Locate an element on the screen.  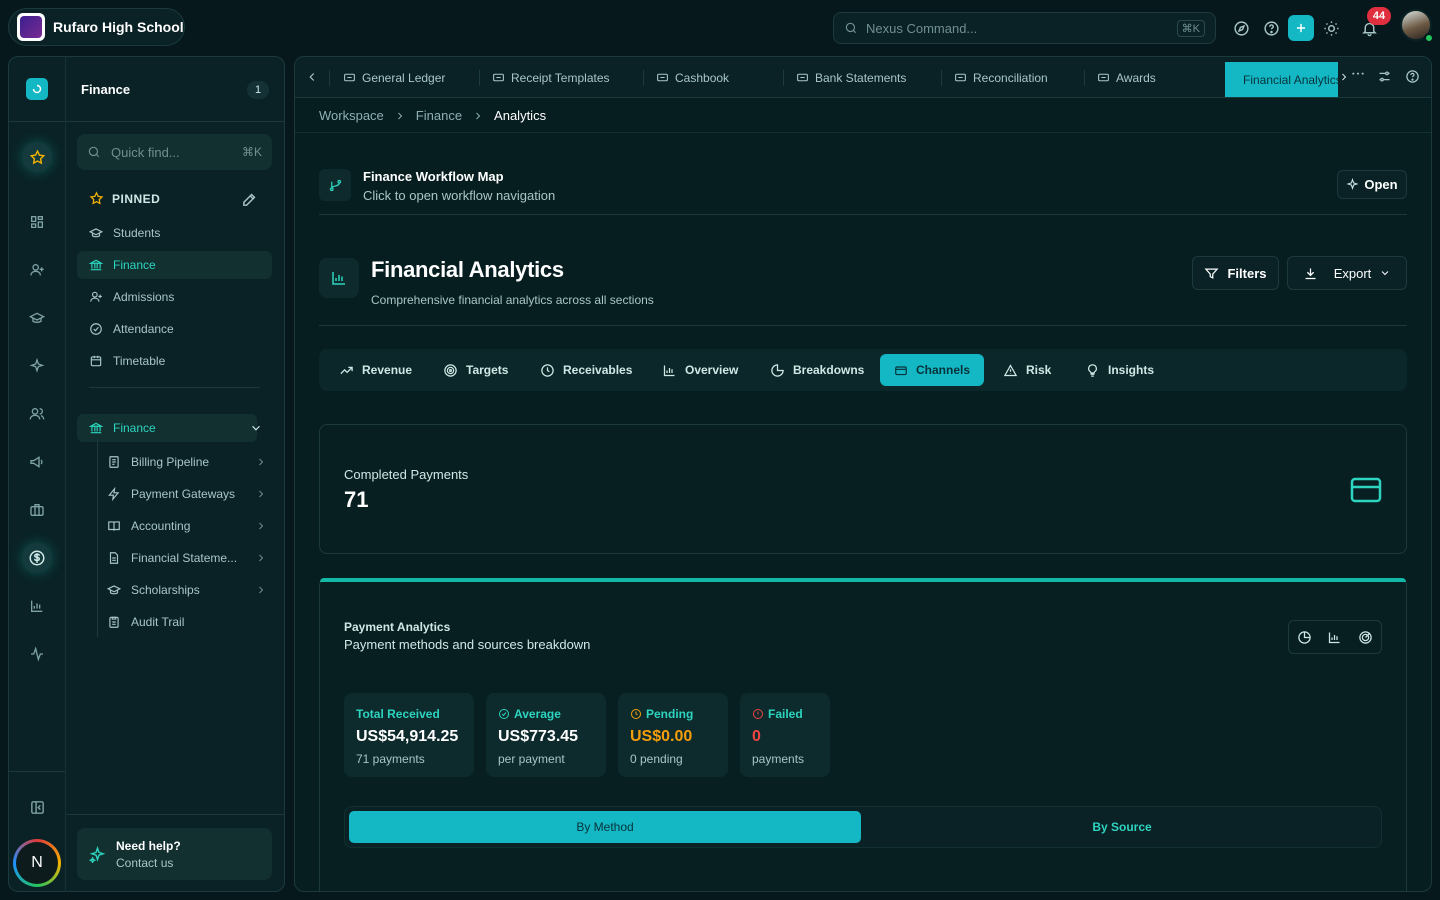
quick-find-input: Quick find... ⌘K is located at coordinates (174, 152).